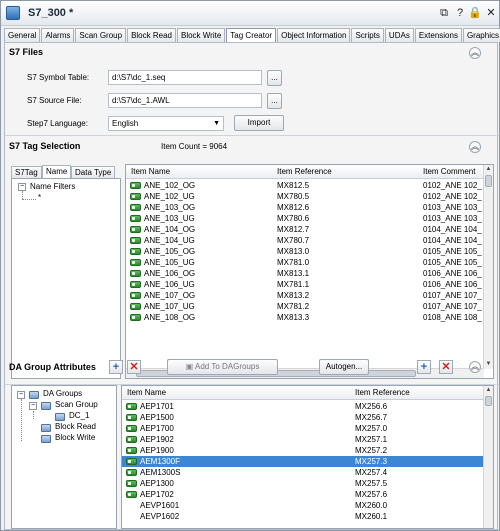 The height and width of the screenshot is (531, 500). I want to click on item-name: ANE_108_OG, so click(170, 317).